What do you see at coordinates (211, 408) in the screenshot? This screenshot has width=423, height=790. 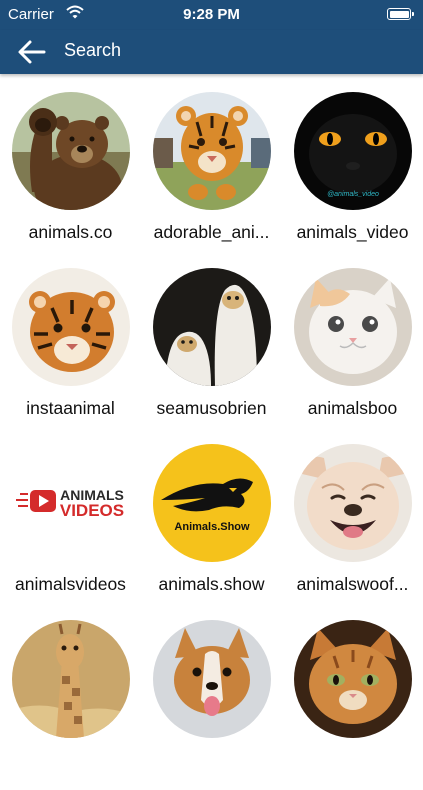 I see `account-name: seamusobrien` at bounding box center [211, 408].